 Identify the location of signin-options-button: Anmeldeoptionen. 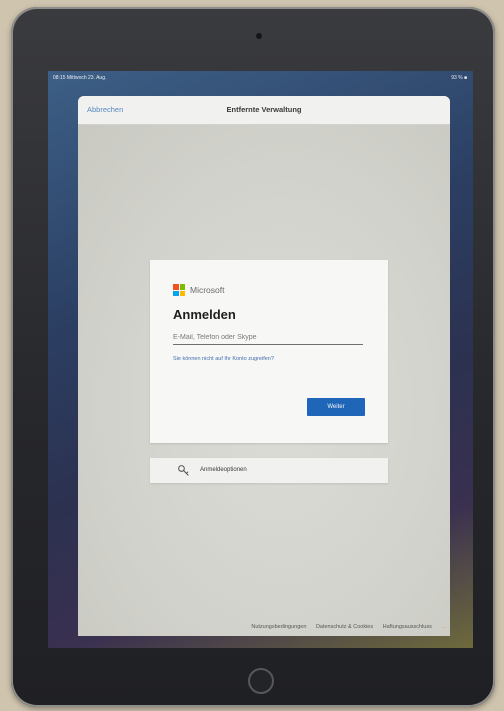
(269, 470).